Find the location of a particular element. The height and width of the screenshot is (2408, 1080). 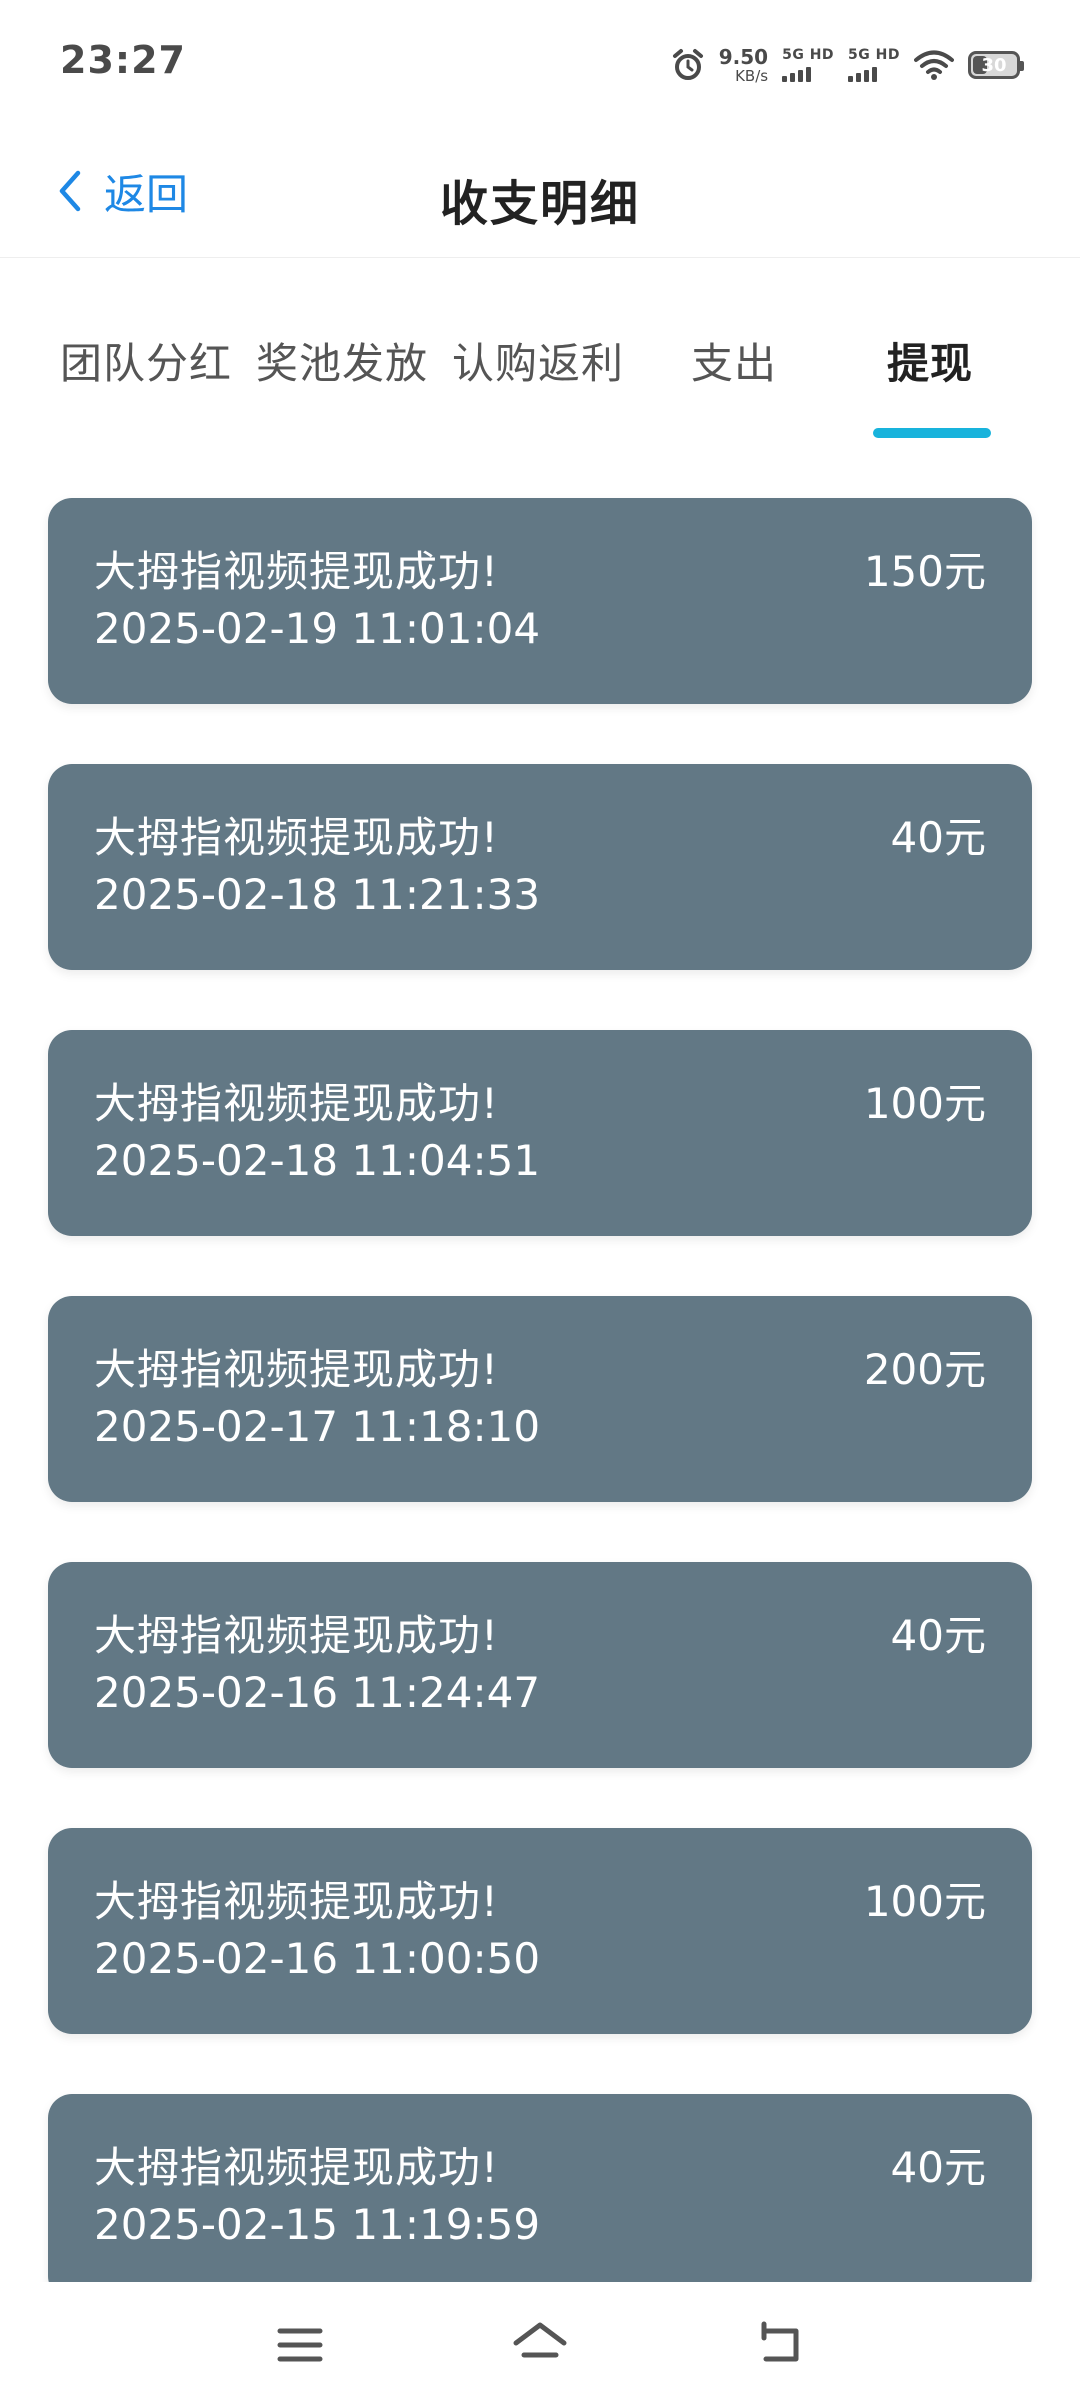

record-item: 大拇指视频提现成功! 2025-02-16 11:00:50 100元 is located at coordinates (540, 1931).